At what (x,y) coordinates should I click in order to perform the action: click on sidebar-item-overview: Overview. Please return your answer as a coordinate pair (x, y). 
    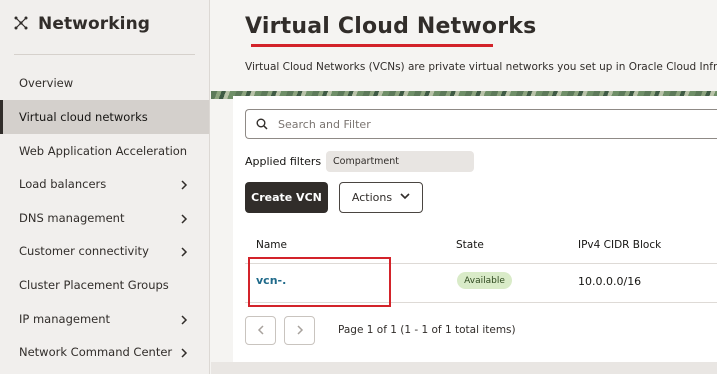
    Looking at the image, I should click on (104, 83).